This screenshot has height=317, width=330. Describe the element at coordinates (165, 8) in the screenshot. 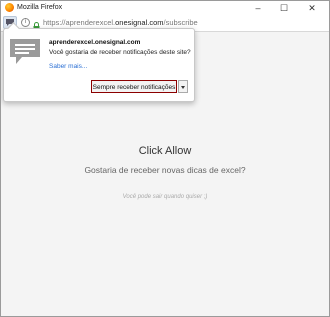

I see `title-bar: Mozilla Firefox – ☐ ✕` at that location.